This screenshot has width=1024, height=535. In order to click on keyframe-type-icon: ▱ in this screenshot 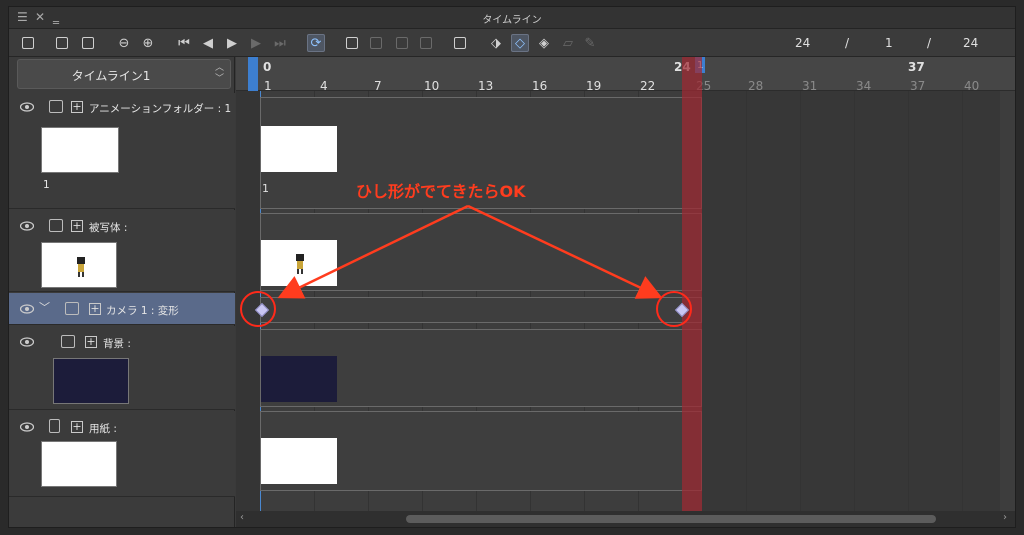, I will do `click(568, 43)`.